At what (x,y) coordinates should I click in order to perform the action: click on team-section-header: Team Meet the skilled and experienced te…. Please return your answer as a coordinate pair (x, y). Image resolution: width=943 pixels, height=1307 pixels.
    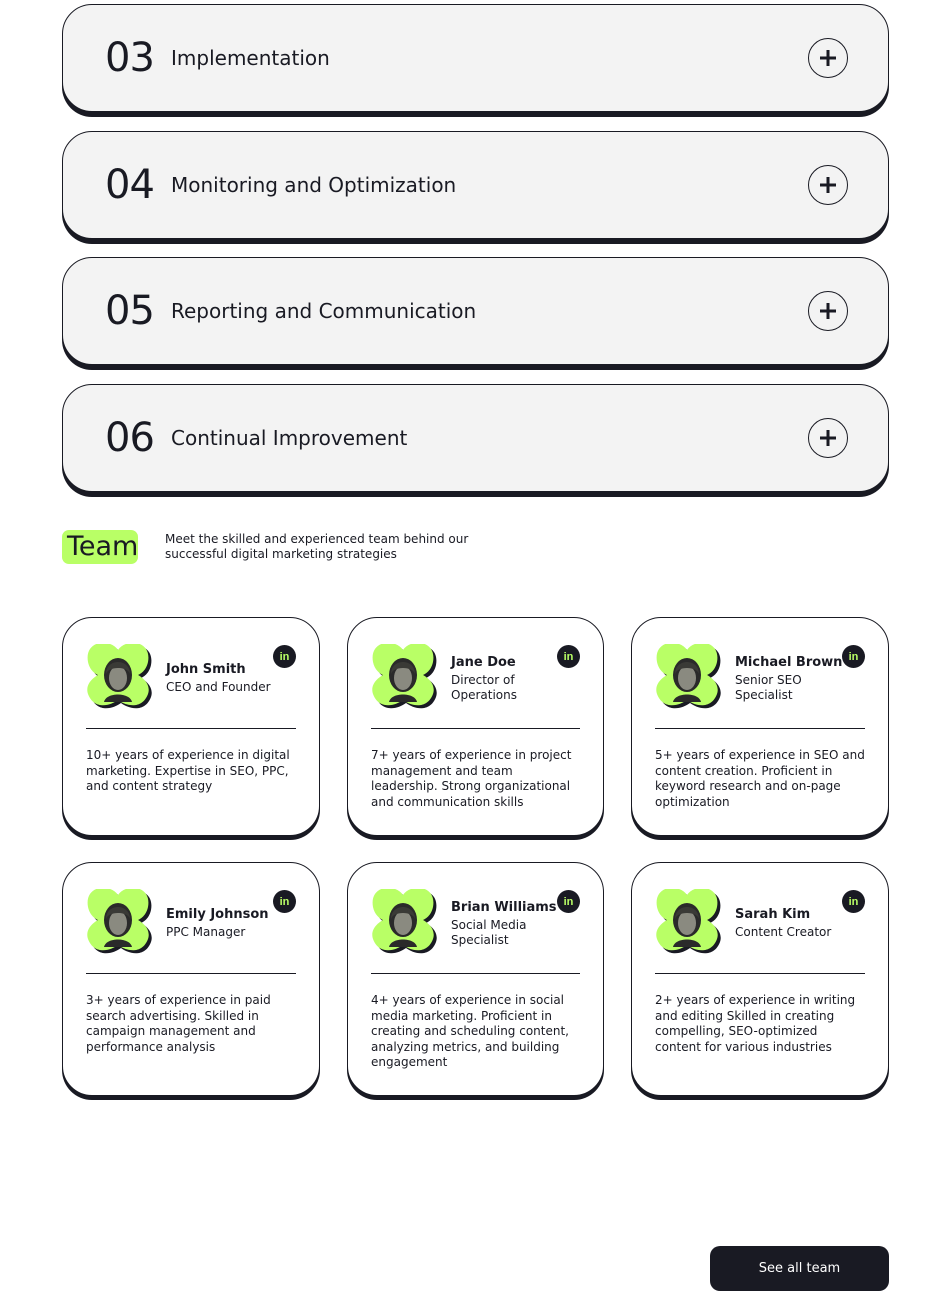
    Looking at the image, I should click on (268, 547).